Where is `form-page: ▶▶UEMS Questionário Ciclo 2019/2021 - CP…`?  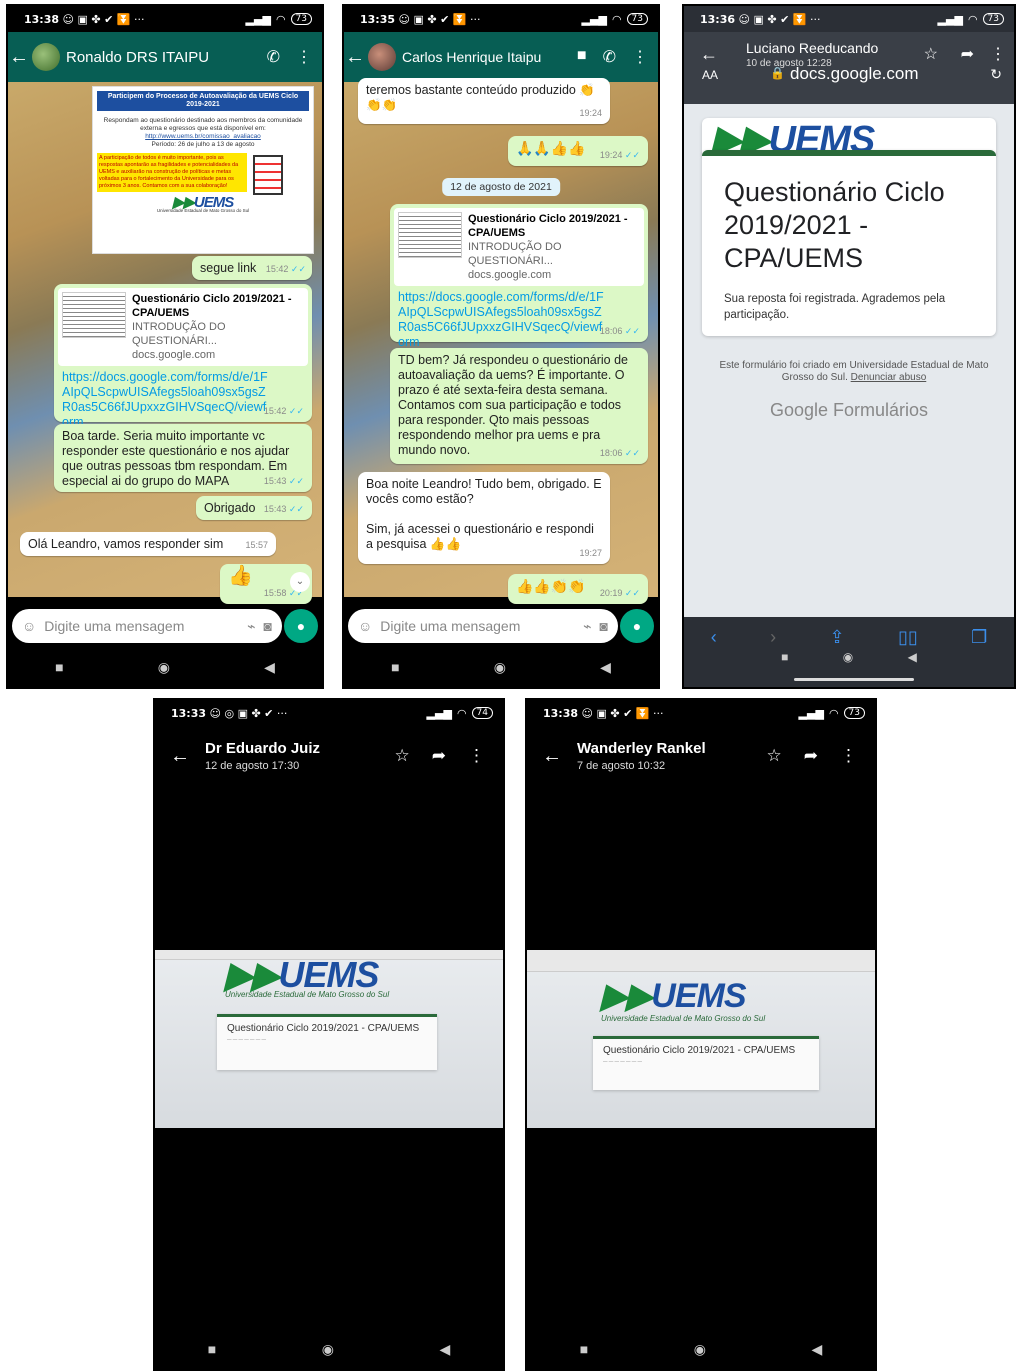 form-page: ▶▶UEMS Questionário Ciclo 2019/2021 - CP… is located at coordinates (849, 360).